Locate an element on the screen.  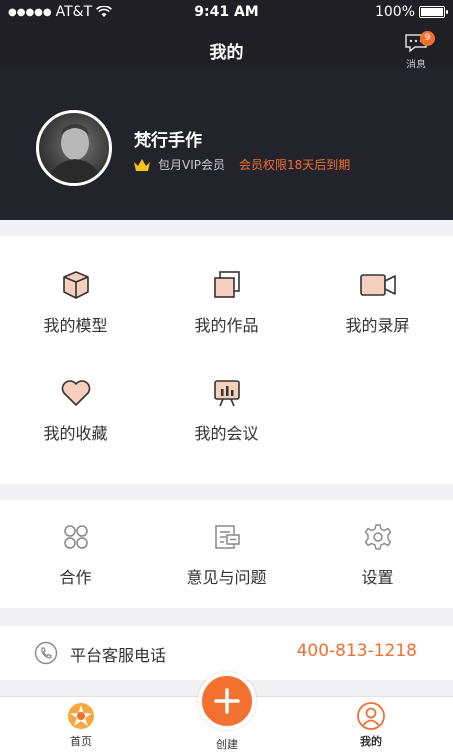
tools-section: 合作 意见与问题 设置 is located at coordinates (226, 554).